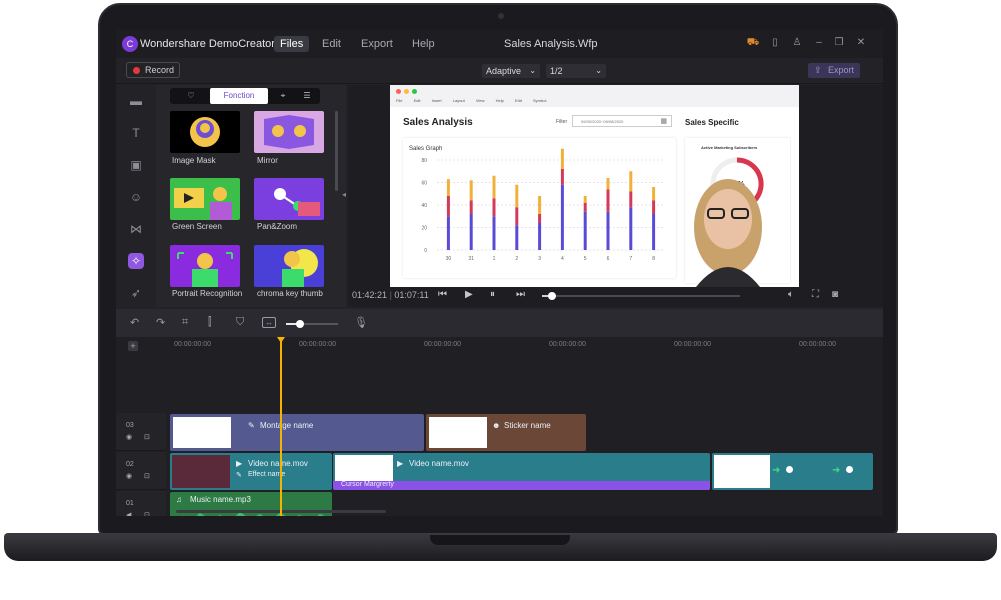  Describe the element at coordinates (496, 425) in the screenshot. I see `sticker-icon: ☻` at that location.